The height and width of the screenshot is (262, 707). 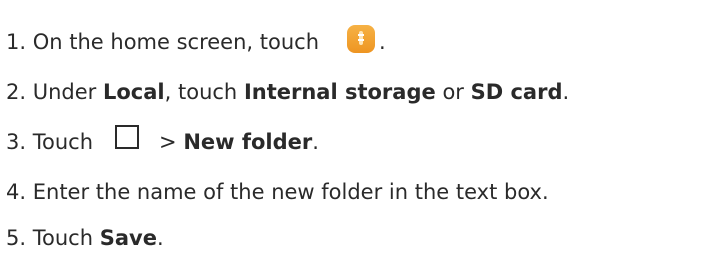 I want to click on step-2-local: Local, so click(x=134, y=92).